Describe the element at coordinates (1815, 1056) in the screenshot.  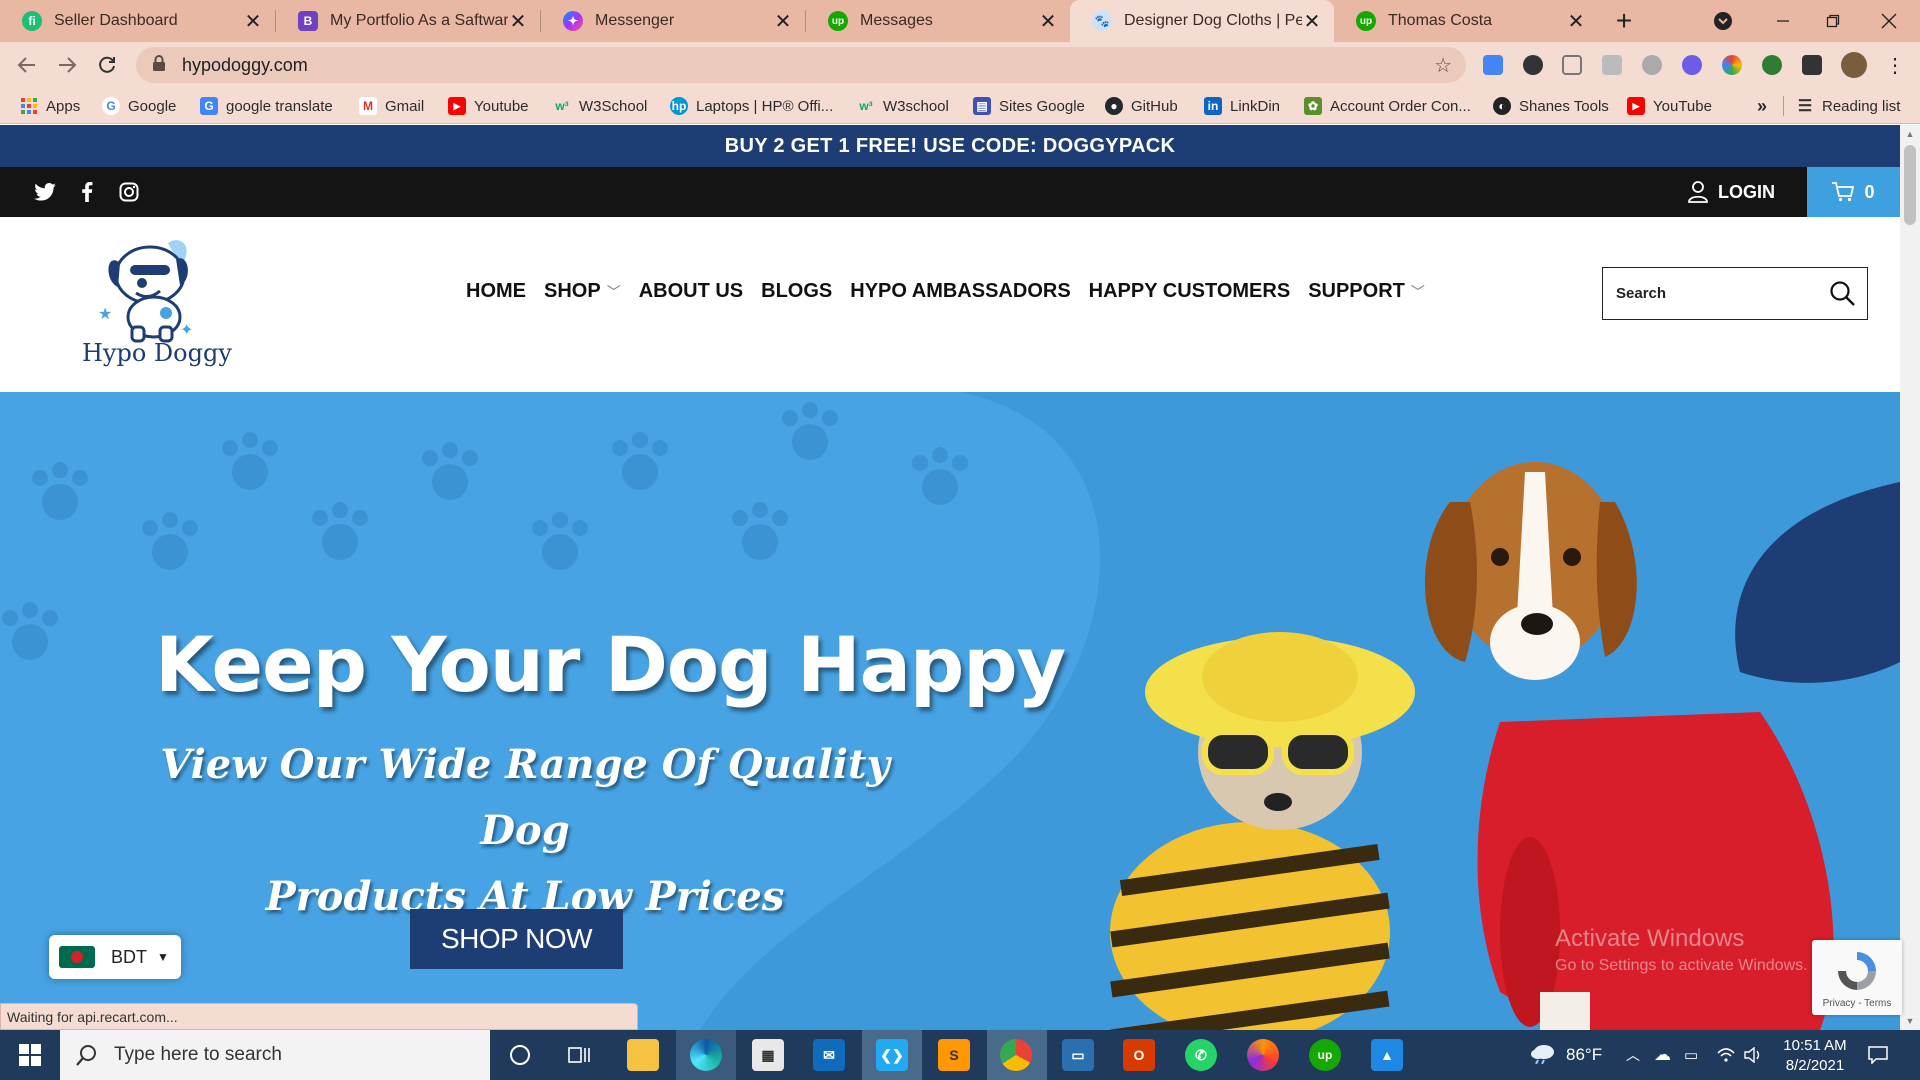
I see `taskbar-clock: 10:51 AM 8/2/2021` at that location.